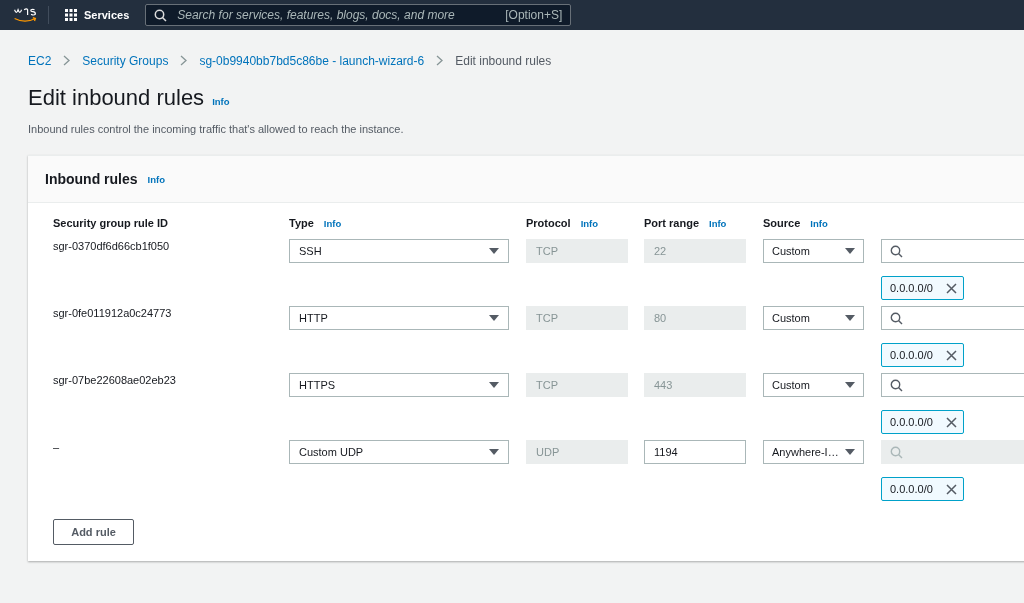 This screenshot has height=603, width=1024. Describe the element at coordinates (399, 452) in the screenshot. I see `type-dropdown: Custom UDP` at that location.